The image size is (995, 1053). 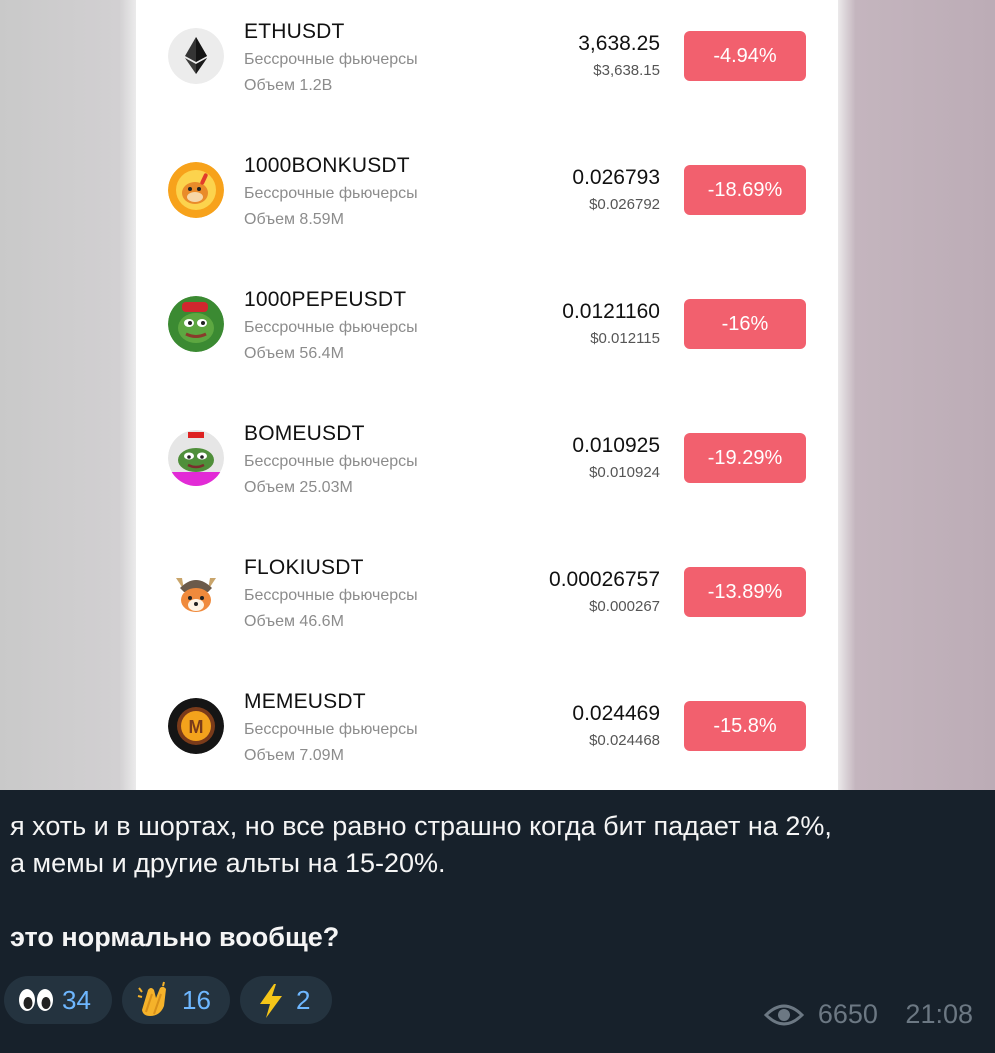 What do you see at coordinates (616, 177) in the screenshot?
I see `last-price: 0.026793` at bounding box center [616, 177].